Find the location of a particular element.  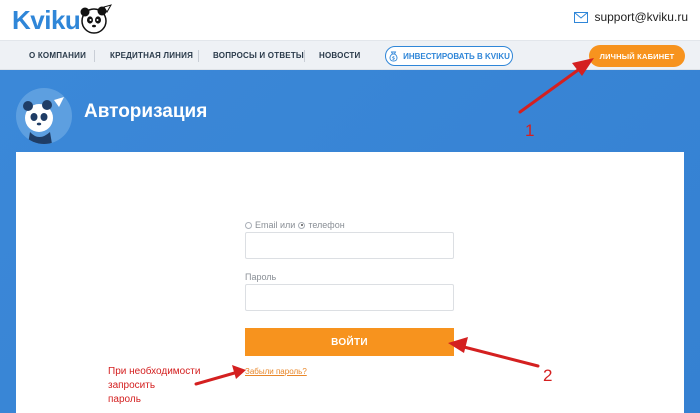

kviku-logo: Kviku is located at coordinates (62, 20).